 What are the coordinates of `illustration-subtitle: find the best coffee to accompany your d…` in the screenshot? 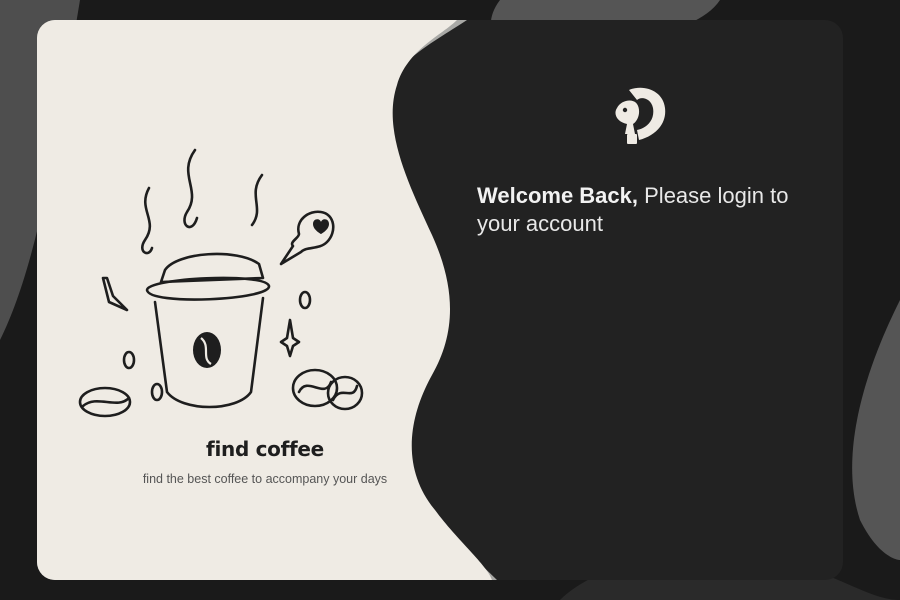 It's located at (265, 479).